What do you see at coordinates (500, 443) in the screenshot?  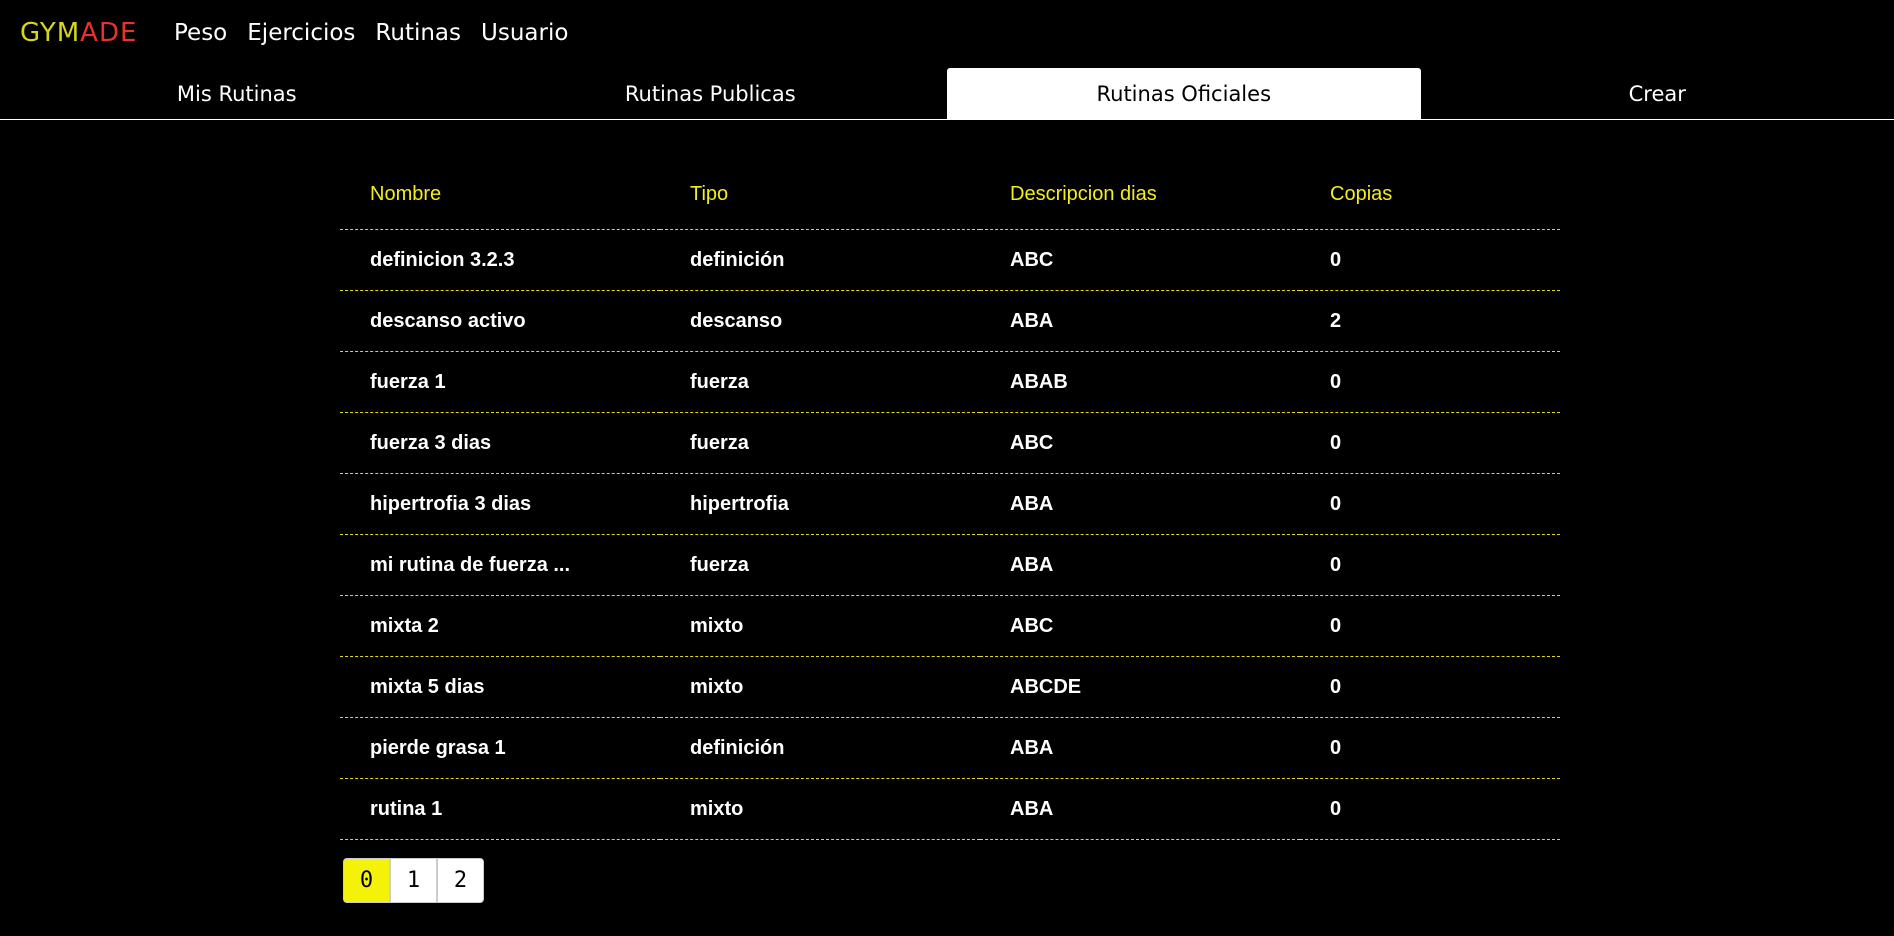 I see `cell-nombre: fuerza 3 dias` at bounding box center [500, 443].